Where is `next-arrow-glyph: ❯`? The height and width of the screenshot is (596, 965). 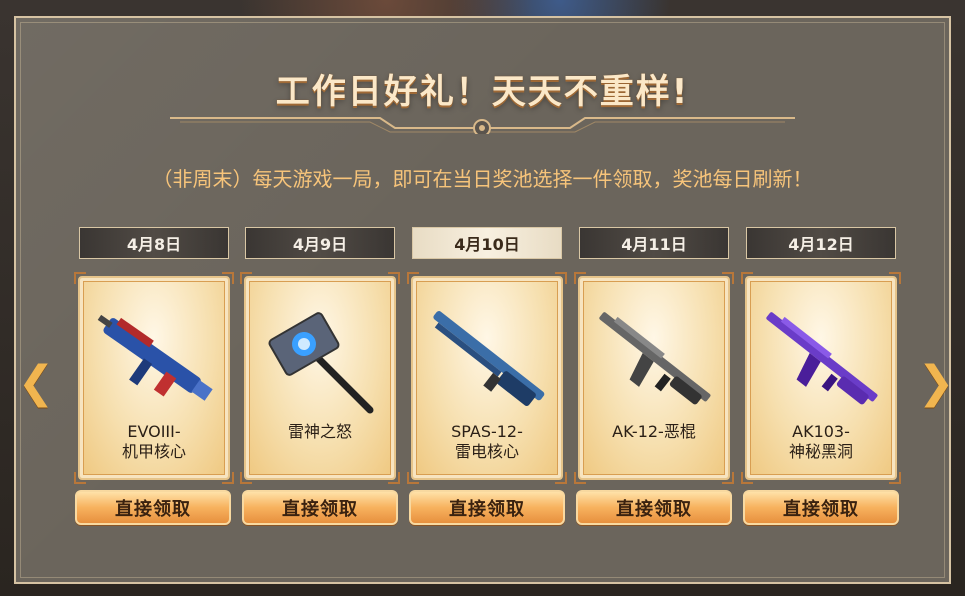
next-arrow-glyph: ❯ is located at coordinates (936, 382).